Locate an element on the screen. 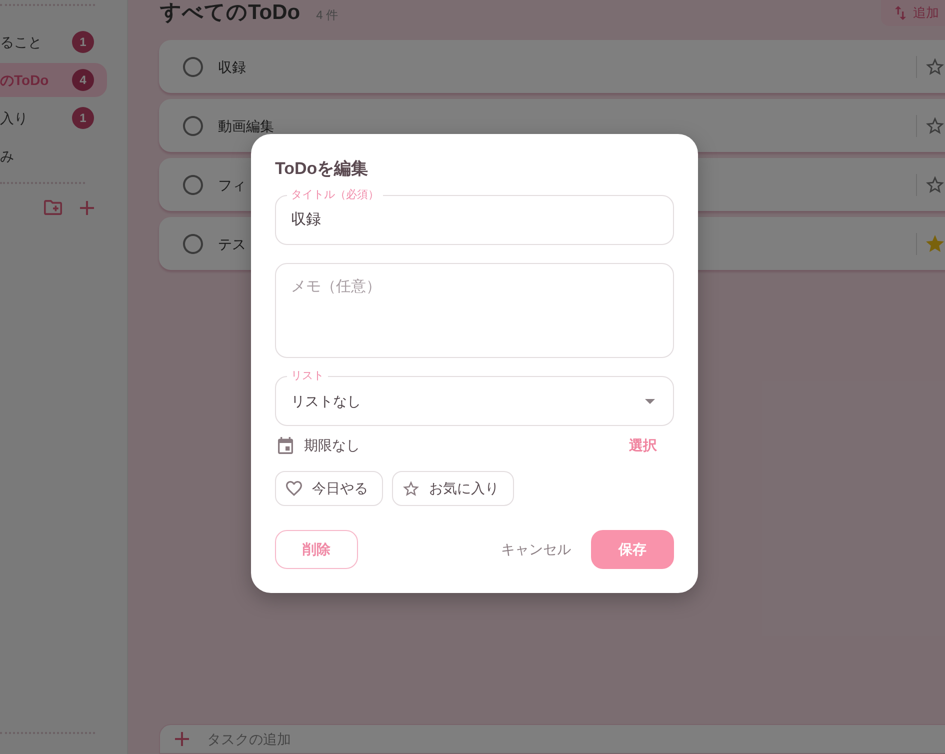 This screenshot has width=945, height=754. task-row: 収録 is located at coordinates (552, 66).